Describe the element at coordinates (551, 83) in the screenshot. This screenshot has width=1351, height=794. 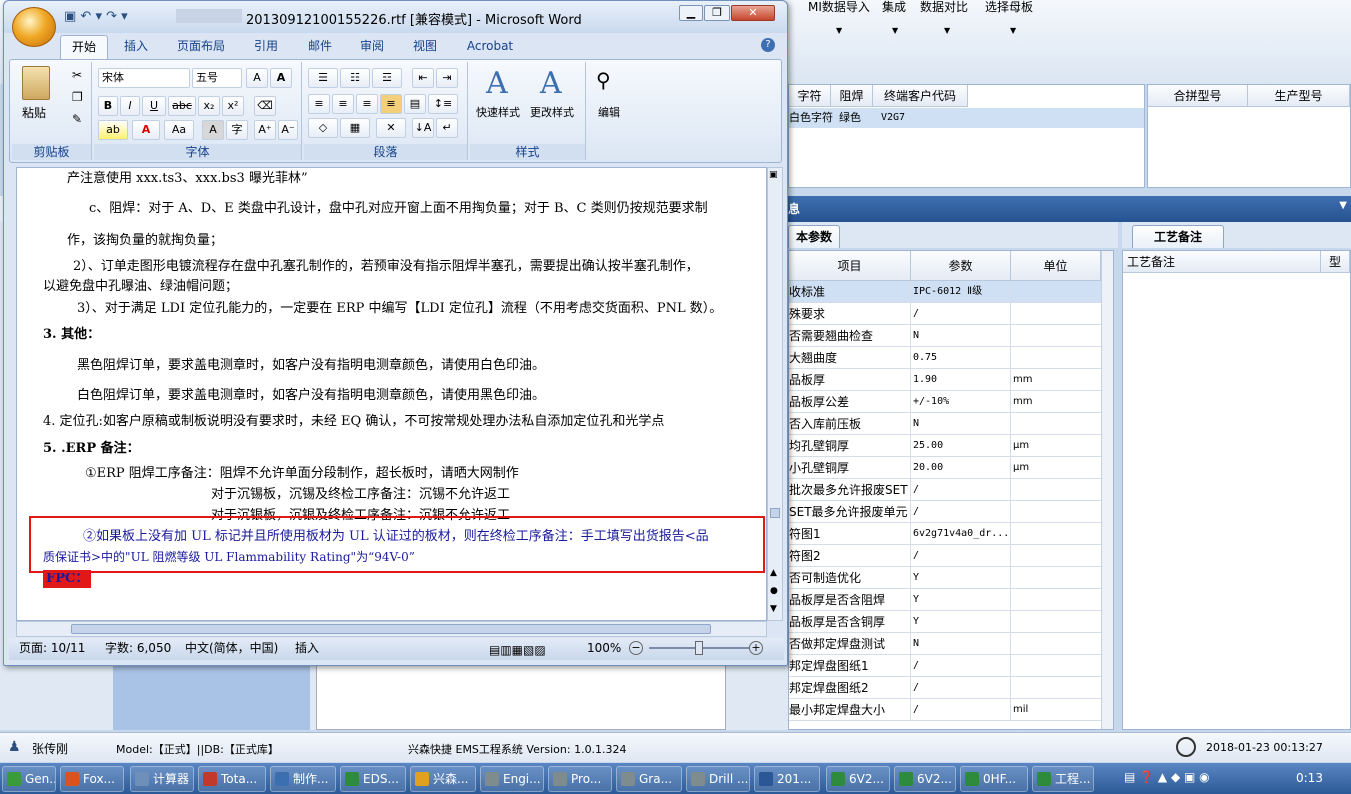
I see `change-styles-icon: A` at that location.